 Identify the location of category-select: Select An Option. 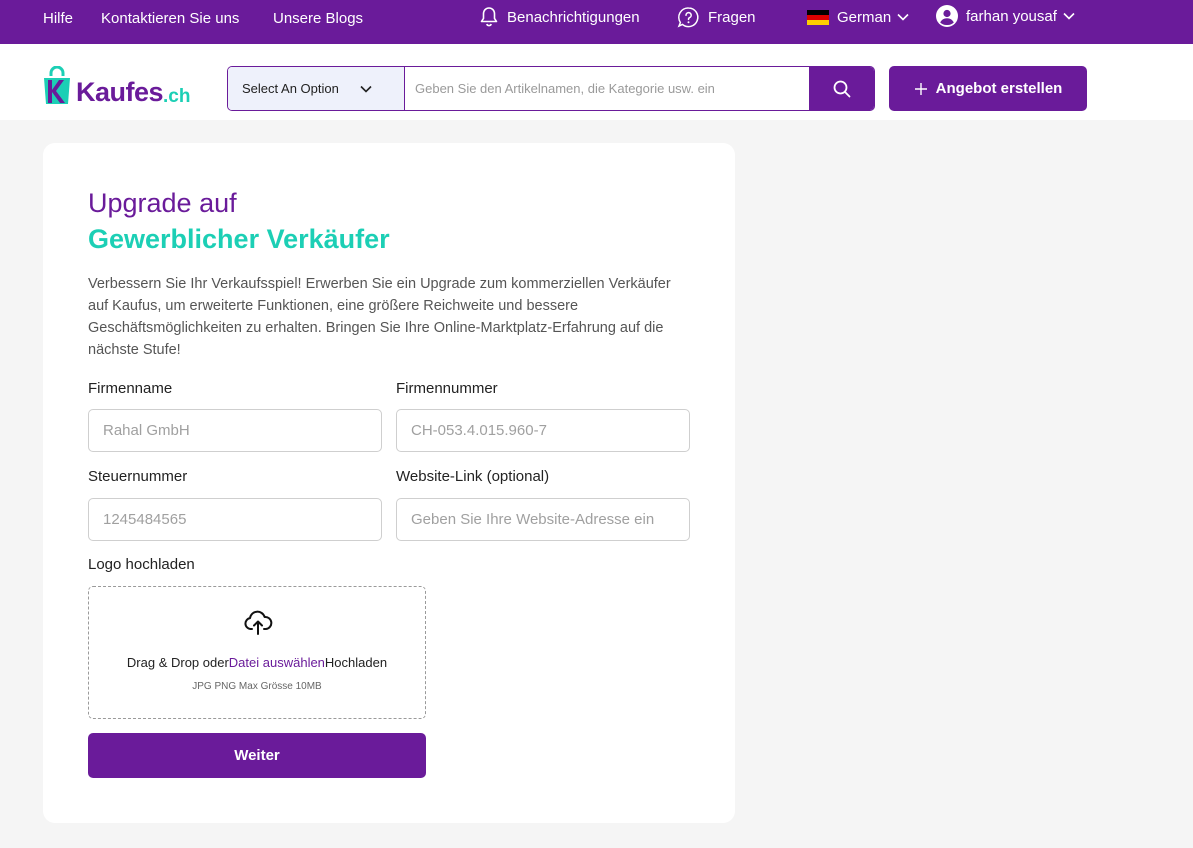
(316, 88).